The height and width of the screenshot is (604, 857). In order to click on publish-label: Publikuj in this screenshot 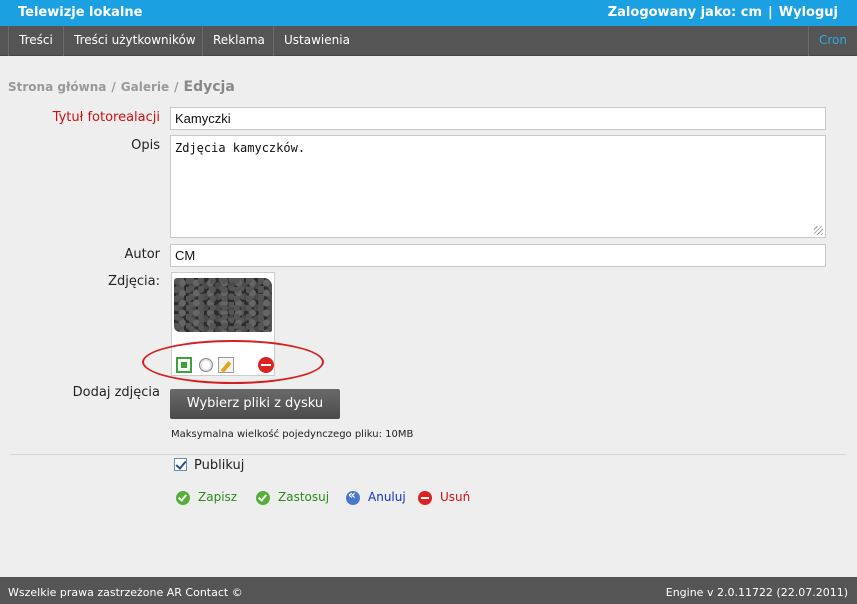, I will do `click(219, 465)`.